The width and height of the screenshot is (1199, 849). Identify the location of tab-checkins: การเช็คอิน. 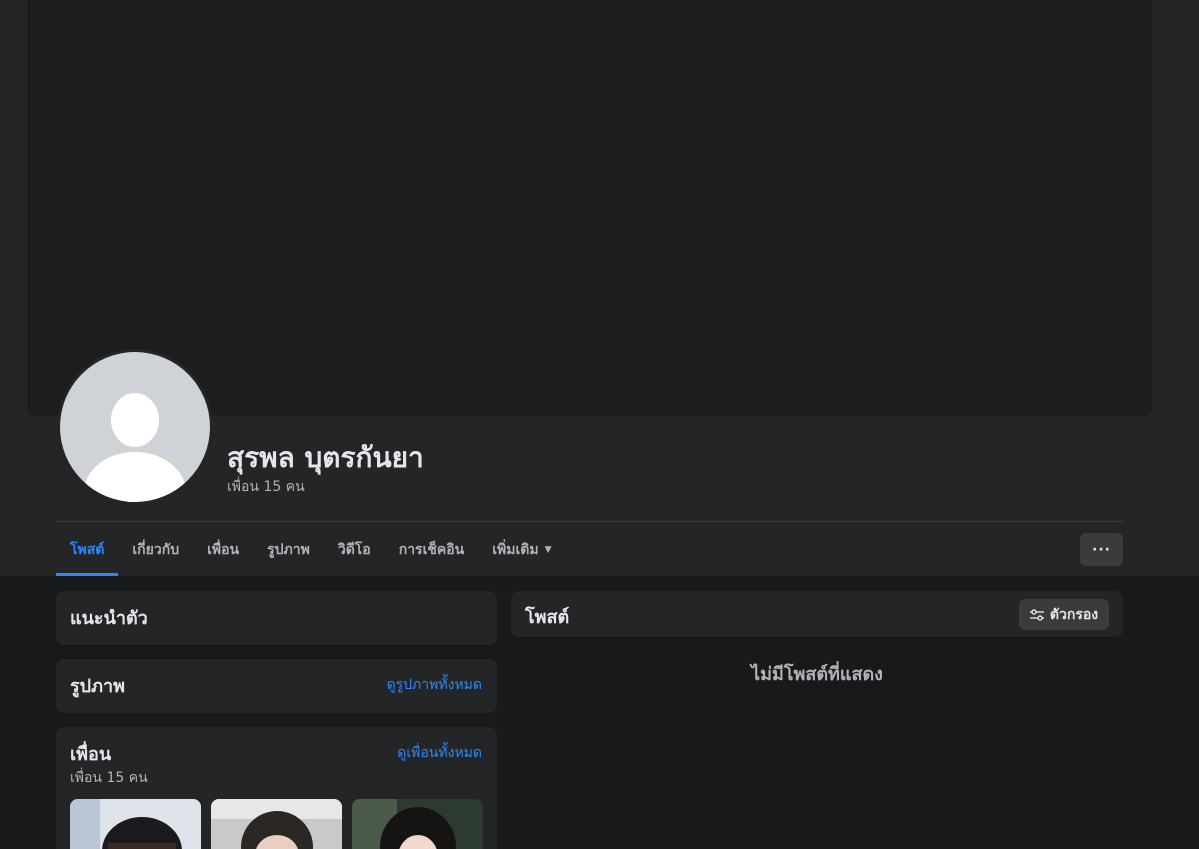
(432, 550).